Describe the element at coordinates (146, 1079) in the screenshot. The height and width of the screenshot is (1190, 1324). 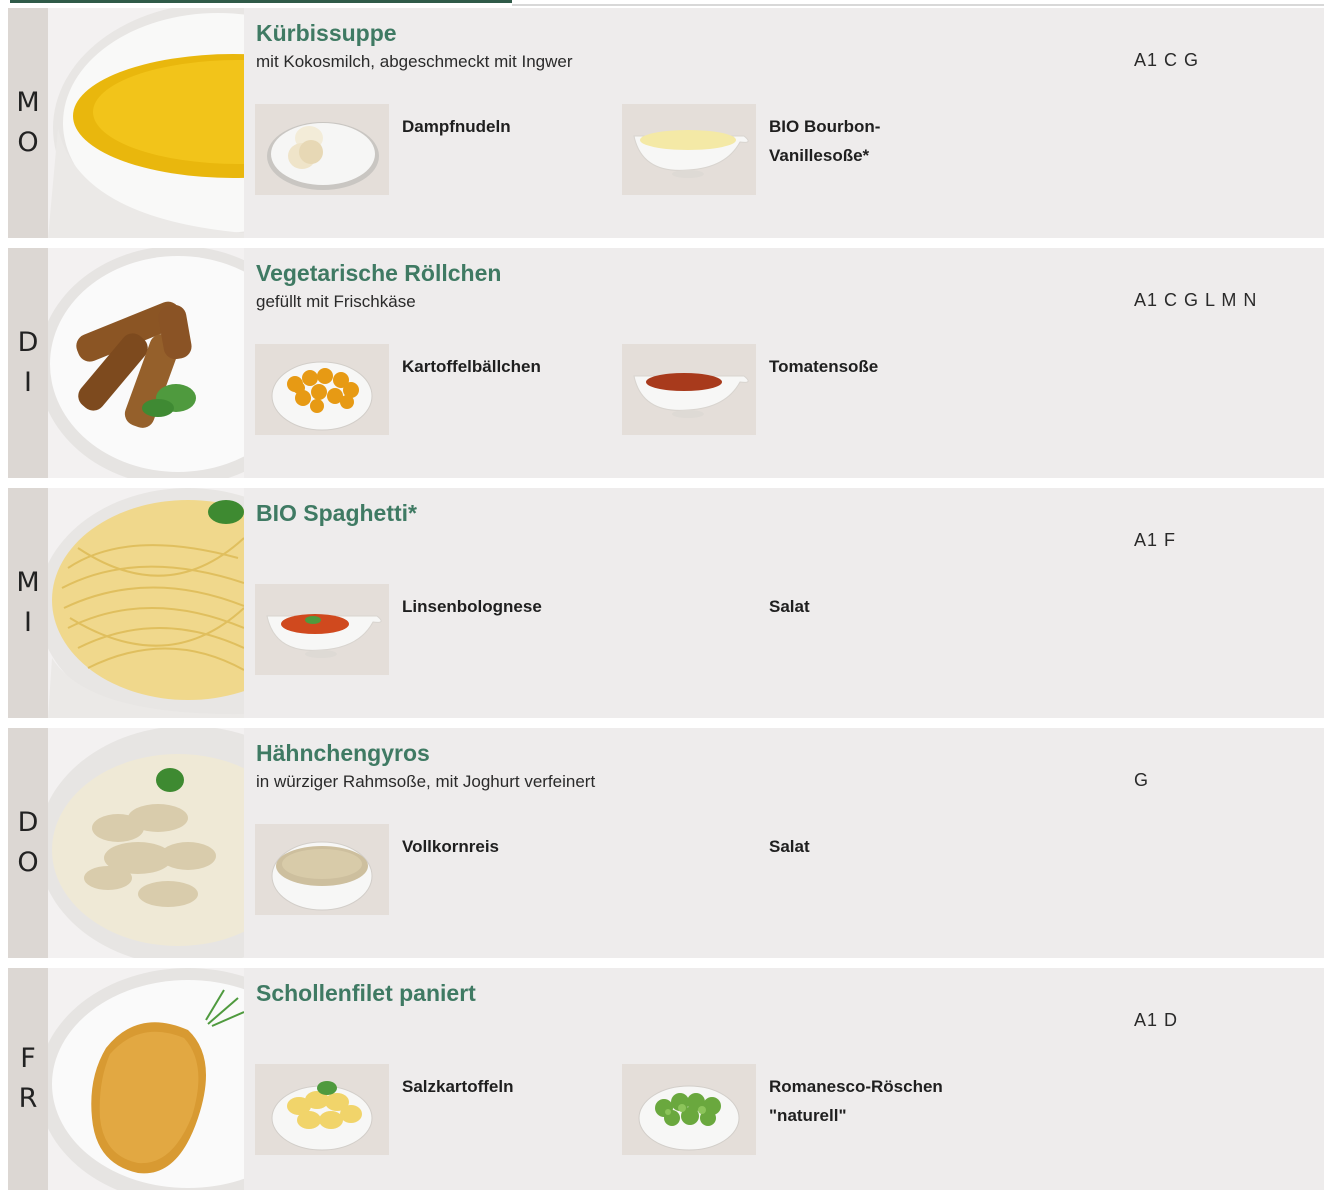
I see `breaded-plaice-icon` at that location.